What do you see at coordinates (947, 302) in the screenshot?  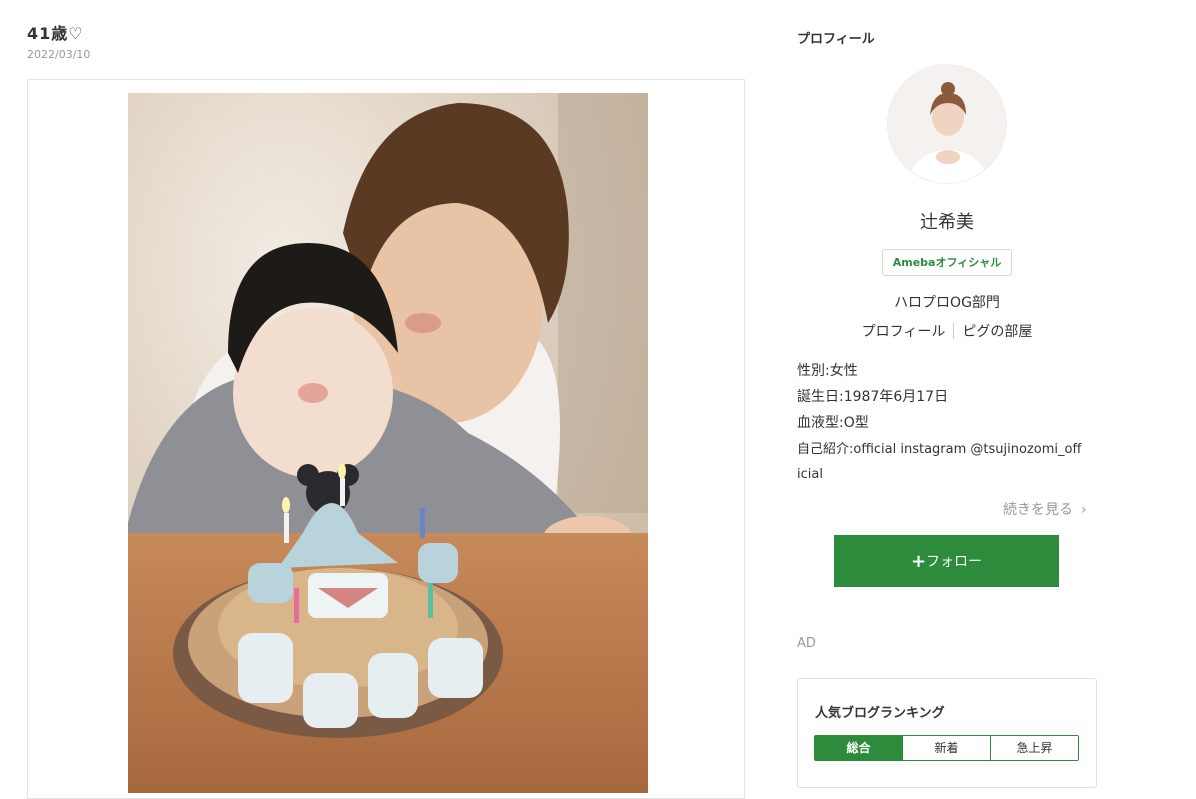 I see `genre-link: ハロプロOG部門` at bounding box center [947, 302].